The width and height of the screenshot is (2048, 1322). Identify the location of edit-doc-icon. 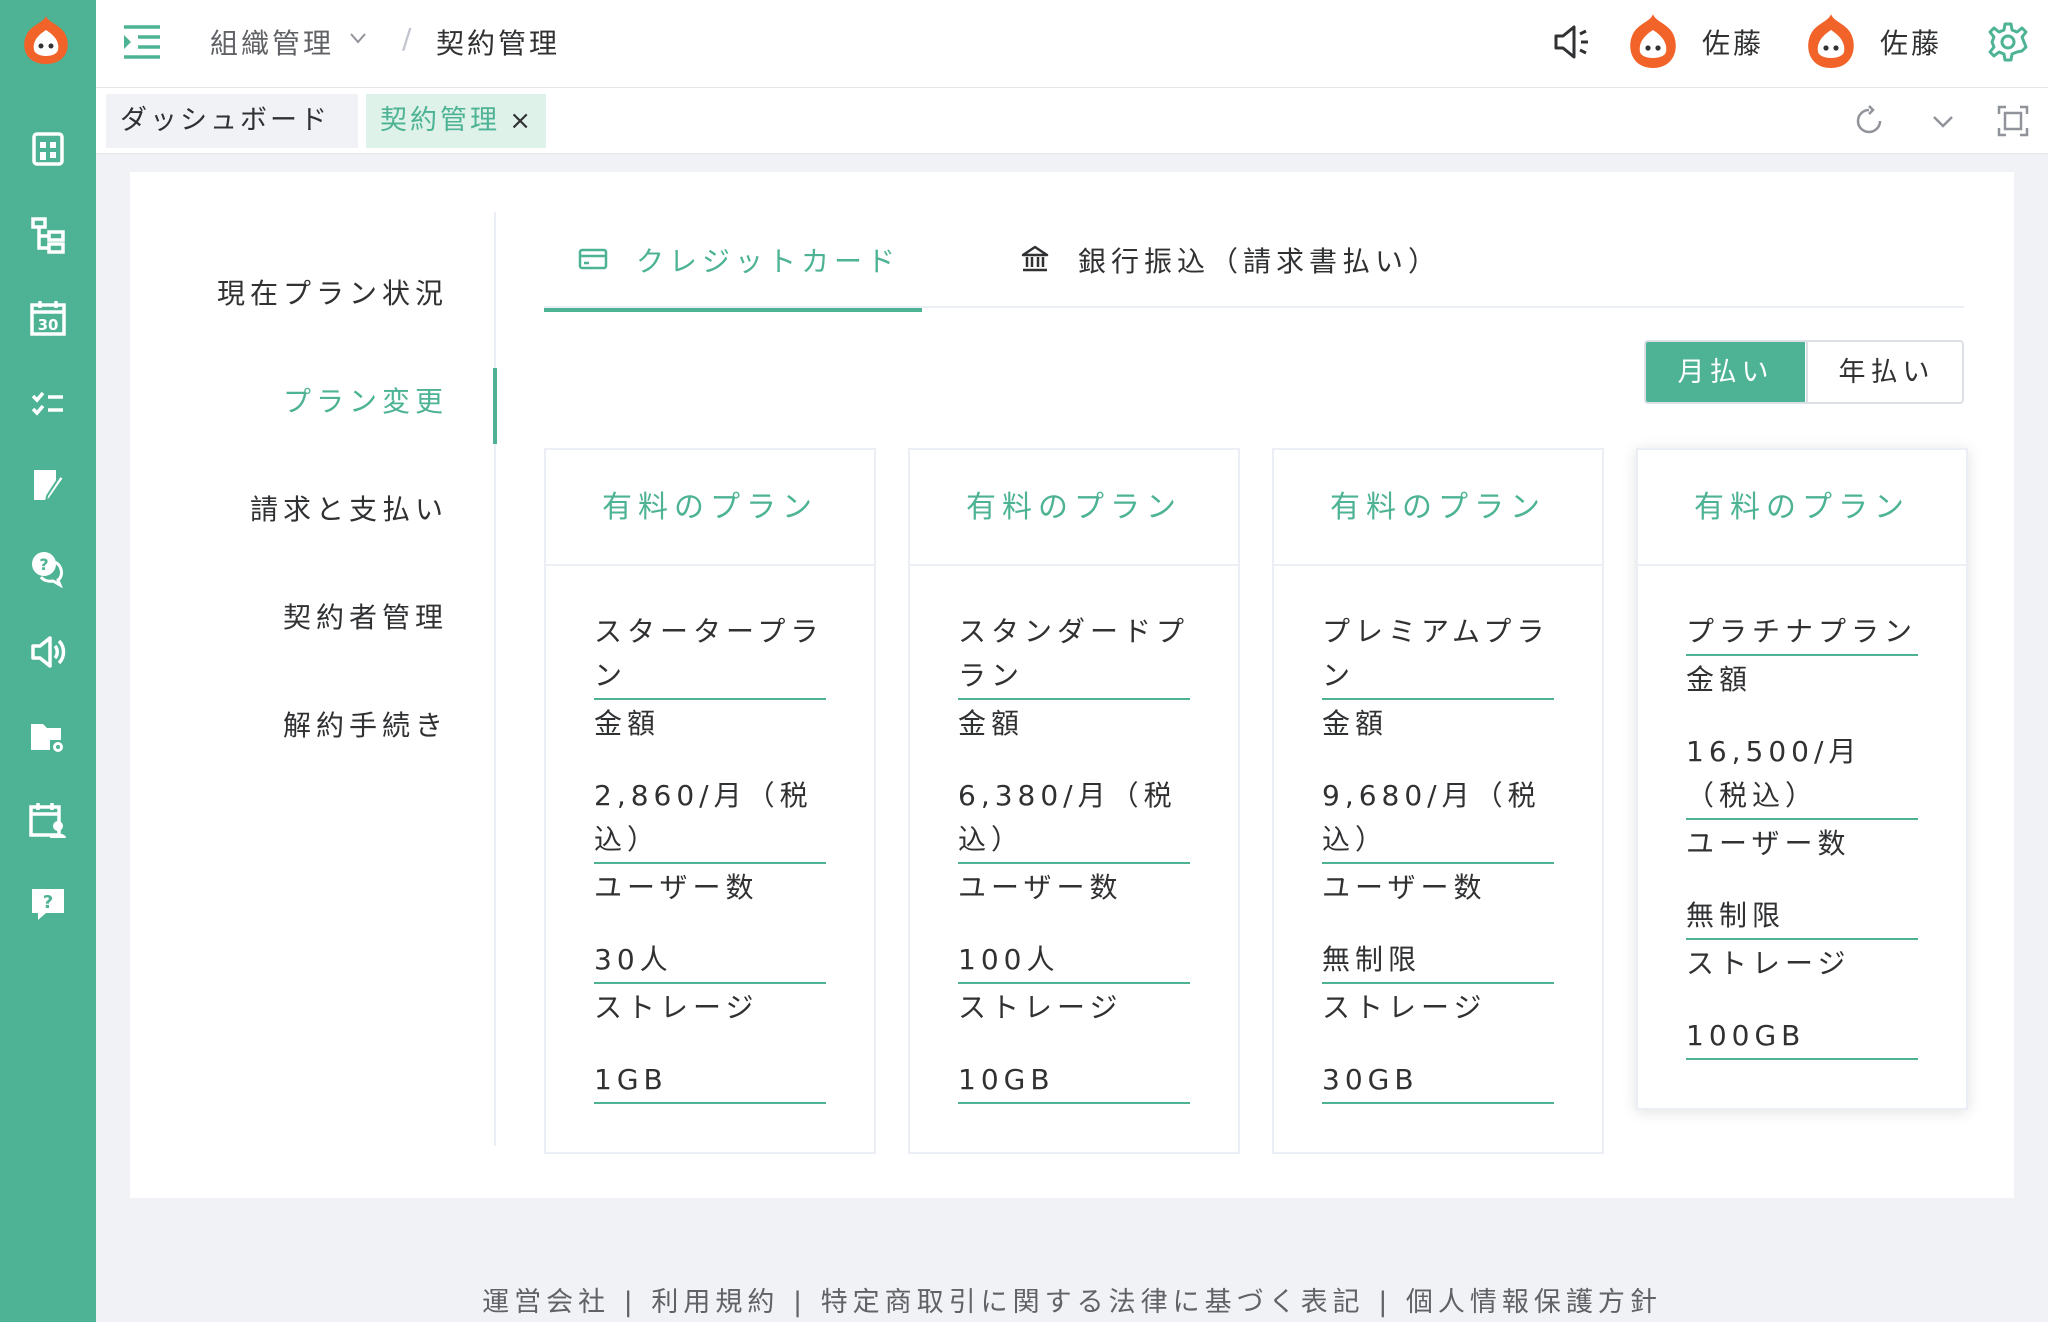
(48, 486).